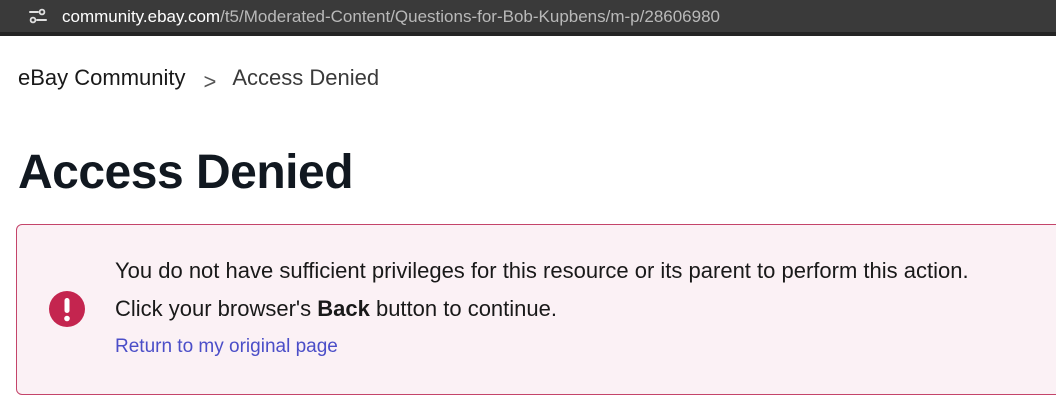 Image resolution: width=1056 pixels, height=402 pixels. I want to click on page-title: Access Denied, so click(186, 172).